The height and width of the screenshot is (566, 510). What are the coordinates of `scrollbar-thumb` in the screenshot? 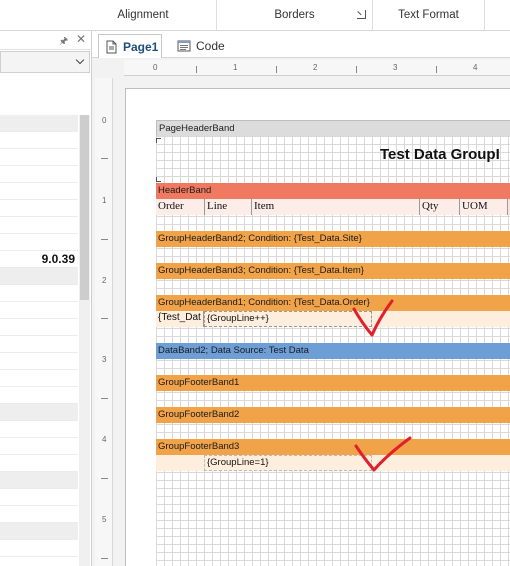 It's located at (84, 207).